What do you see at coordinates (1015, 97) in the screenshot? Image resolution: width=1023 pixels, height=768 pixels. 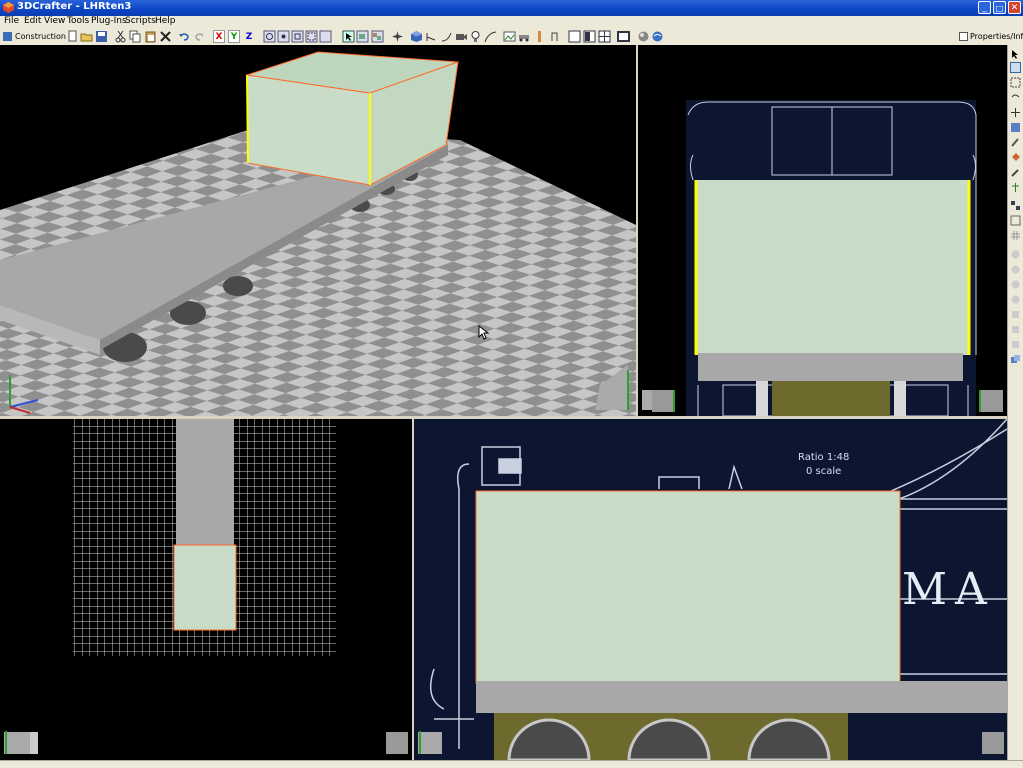 I see `rotate-icon` at bounding box center [1015, 97].